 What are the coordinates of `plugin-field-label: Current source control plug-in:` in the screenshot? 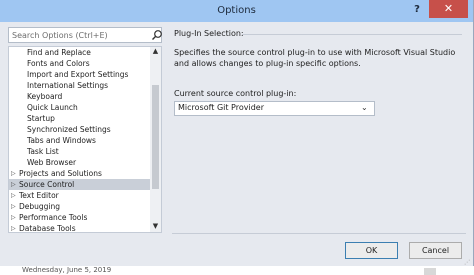 It's located at (235, 93).